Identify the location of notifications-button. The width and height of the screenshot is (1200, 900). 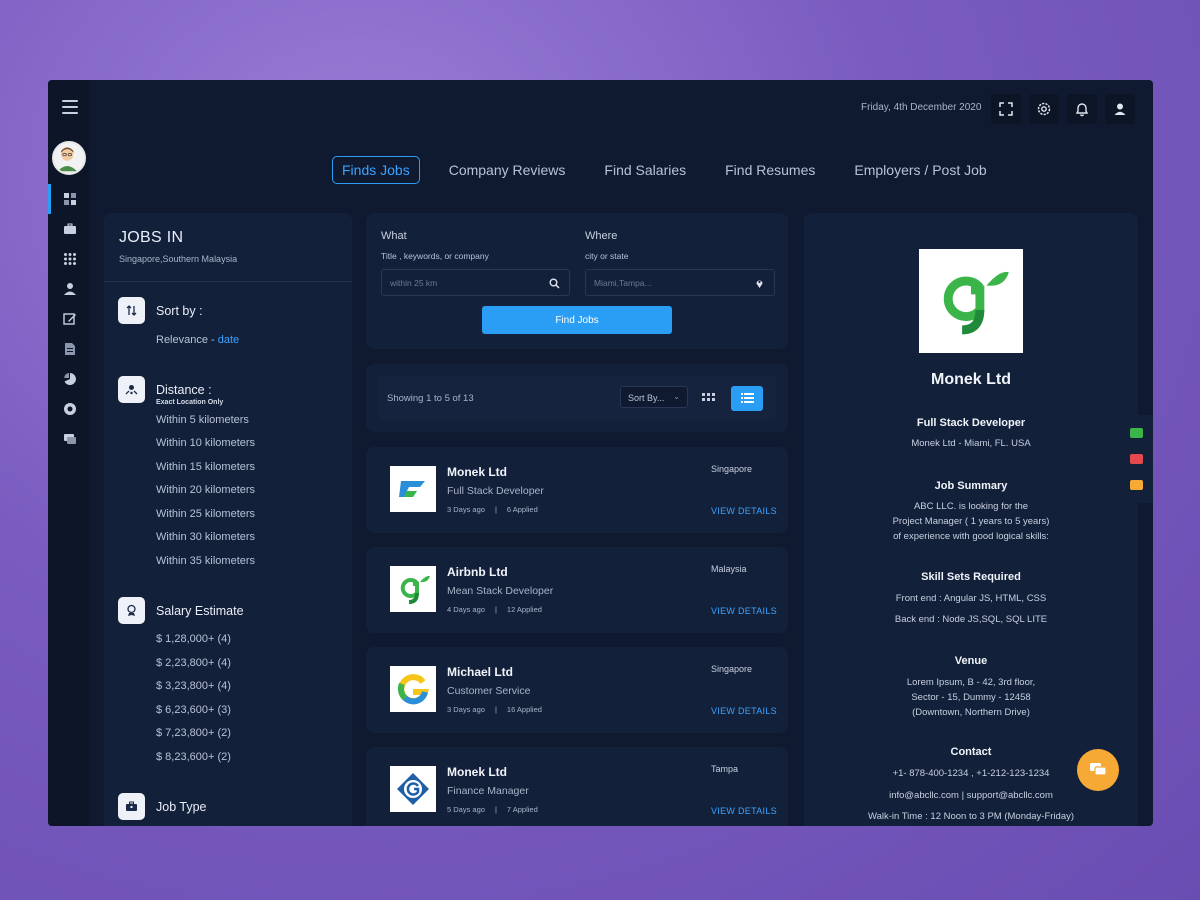
(1082, 109).